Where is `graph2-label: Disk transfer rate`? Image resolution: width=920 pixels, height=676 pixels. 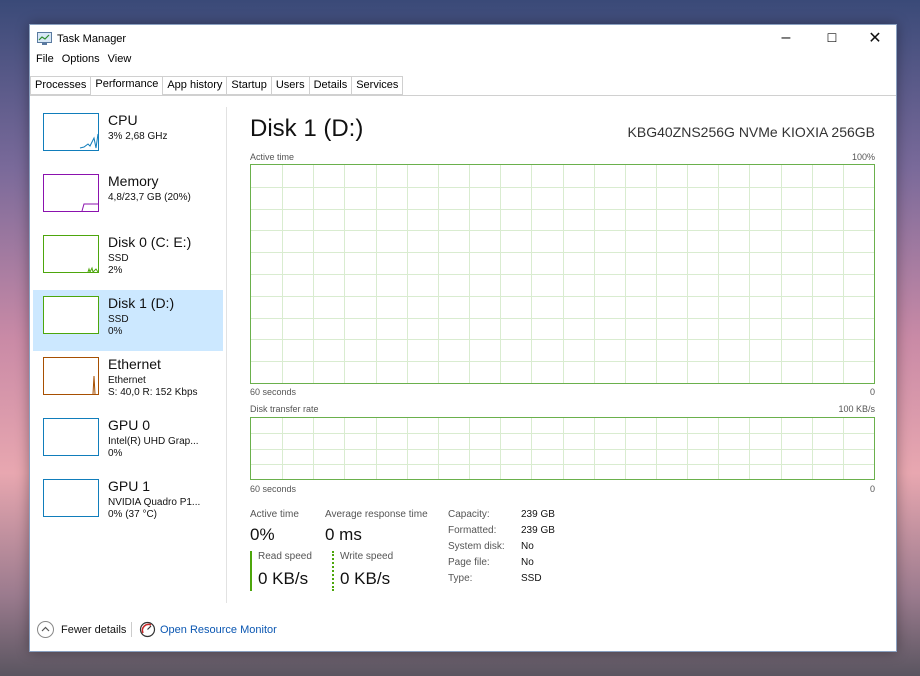
graph2-label: Disk transfer rate is located at coordinates (284, 409).